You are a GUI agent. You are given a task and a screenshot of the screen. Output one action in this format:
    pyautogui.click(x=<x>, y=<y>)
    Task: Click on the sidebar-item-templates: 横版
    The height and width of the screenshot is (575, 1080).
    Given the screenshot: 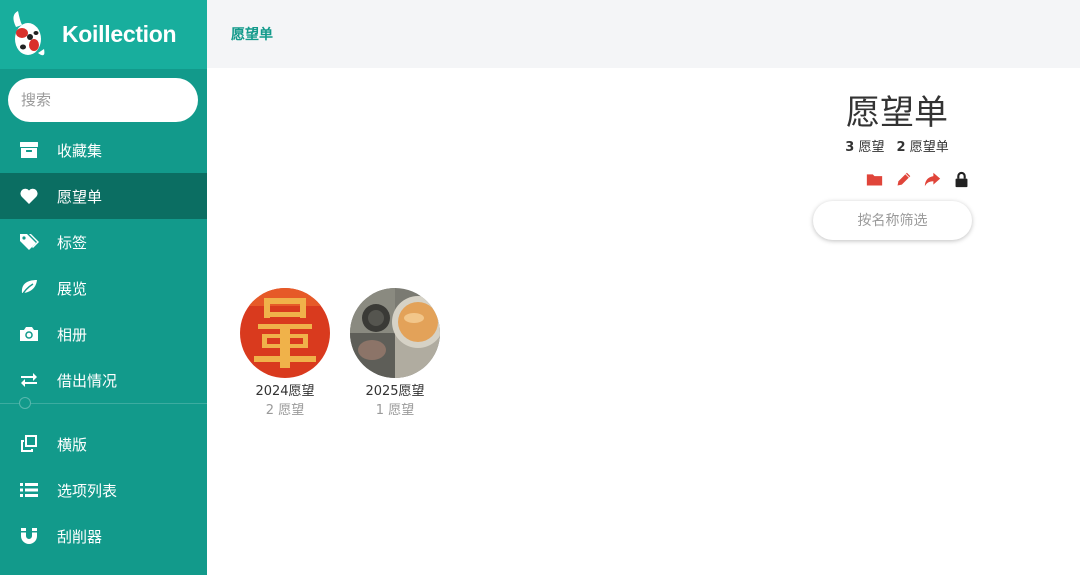 What is the action you would take?
    pyautogui.click(x=103, y=444)
    